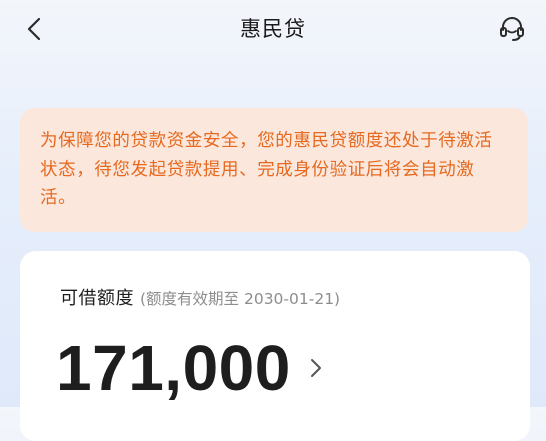 Image resolution: width=546 pixels, height=441 pixels. What do you see at coordinates (97, 298) in the screenshot?
I see `credit-limit-label: 可借额度` at bounding box center [97, 298].